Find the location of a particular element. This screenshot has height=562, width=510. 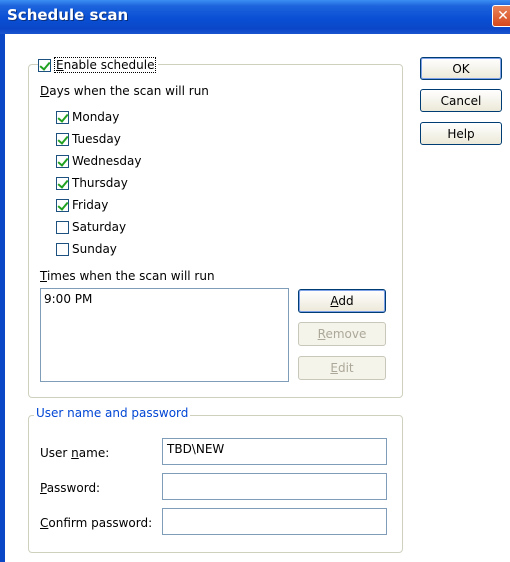

day-checkbox-sunday: Sunday is located at coordinates (86, 249).